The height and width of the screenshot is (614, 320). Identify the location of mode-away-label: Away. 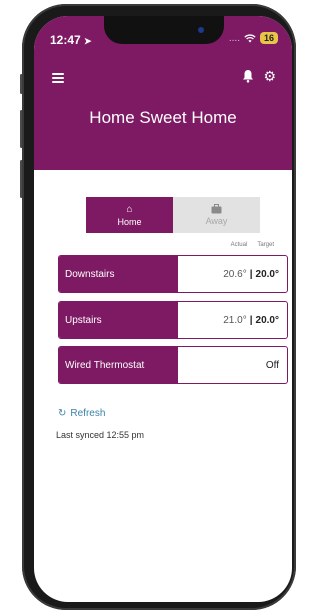
(216, 221).